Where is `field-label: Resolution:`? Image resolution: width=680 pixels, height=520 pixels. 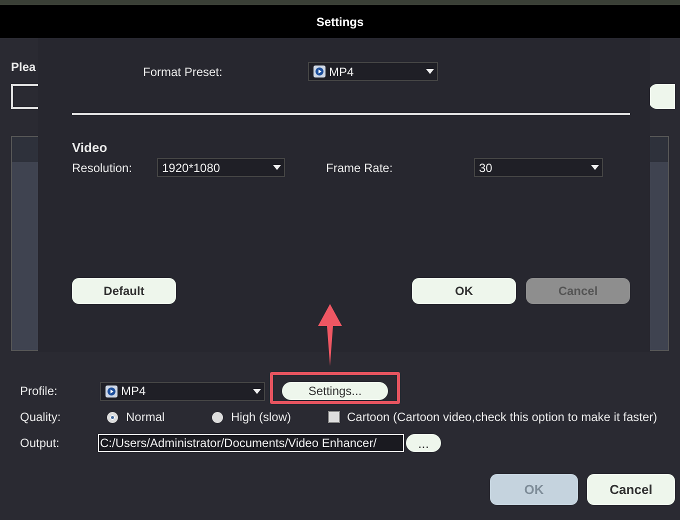
field-label: Resolution: is located at coordinates (103, 167).